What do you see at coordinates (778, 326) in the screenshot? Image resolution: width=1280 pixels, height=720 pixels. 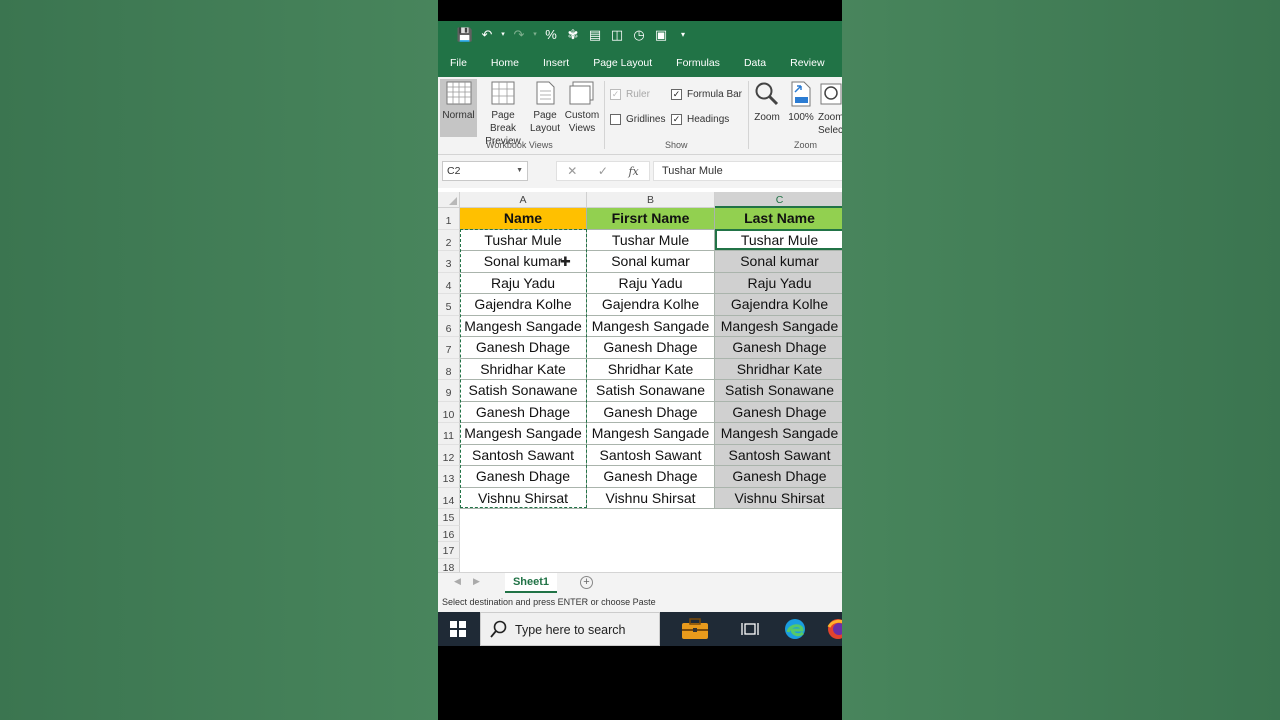 I see `cell-c6: Mangesh Sangade` at bounding box center [778, 326].